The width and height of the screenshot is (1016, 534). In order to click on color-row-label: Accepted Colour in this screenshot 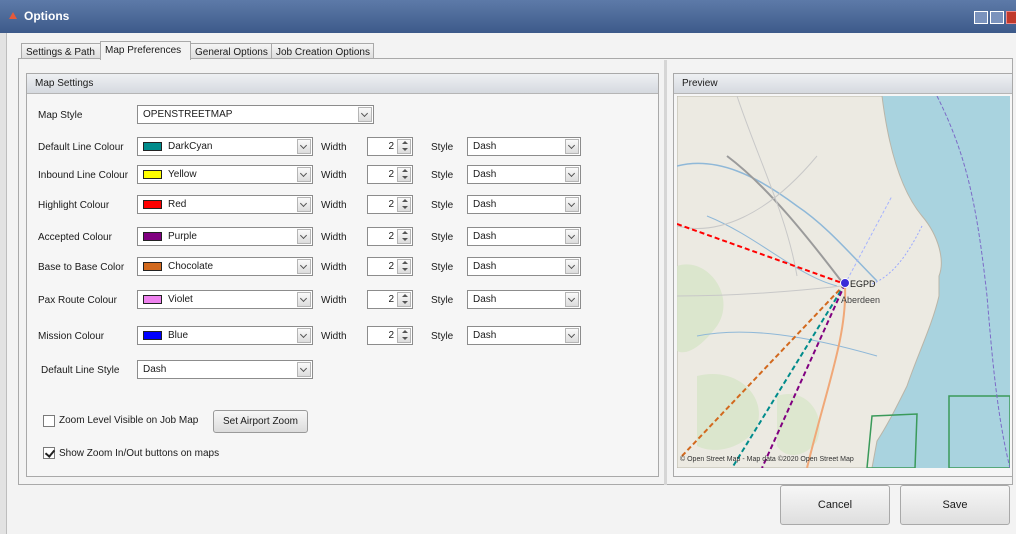, I will do `click(75, 237)`.